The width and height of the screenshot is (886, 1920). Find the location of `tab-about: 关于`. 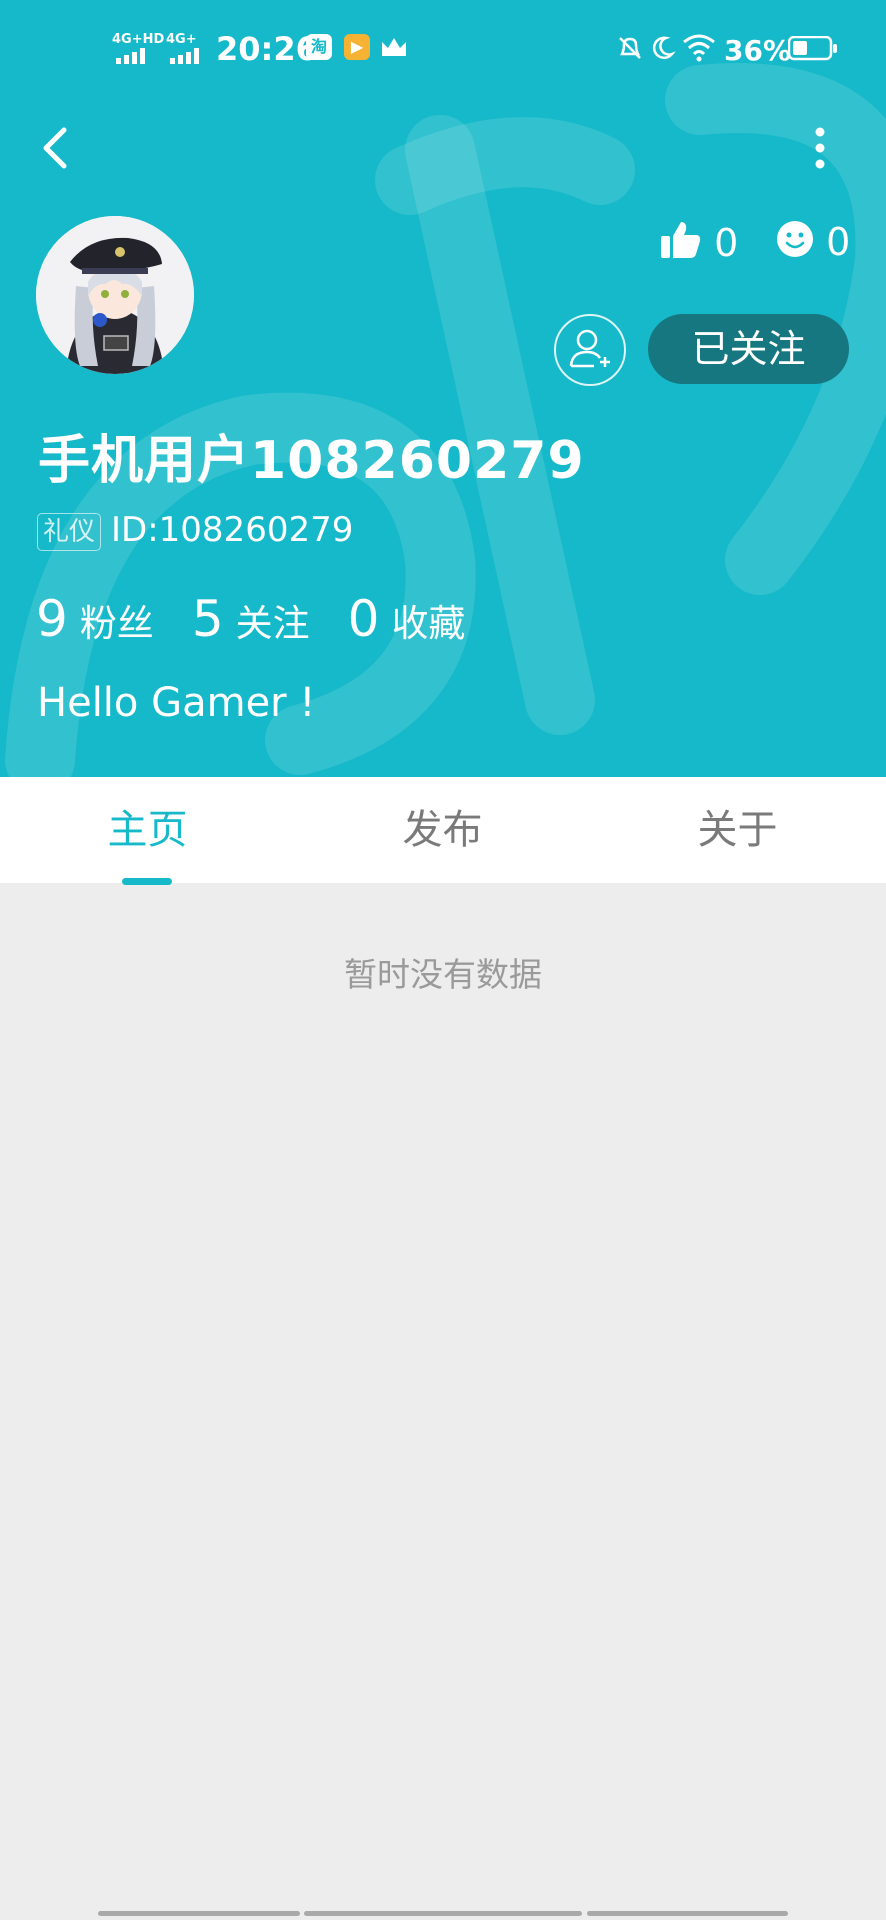

tab-about: 关于 is located at coordinates (737, 830).